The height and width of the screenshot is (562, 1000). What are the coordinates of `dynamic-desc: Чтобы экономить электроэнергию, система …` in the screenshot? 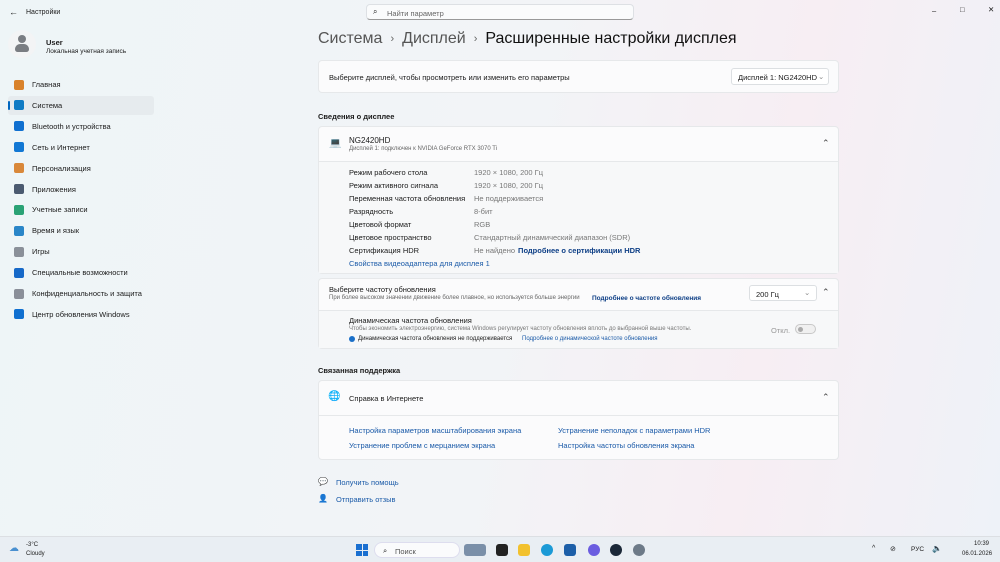 It's located at (520, 329).